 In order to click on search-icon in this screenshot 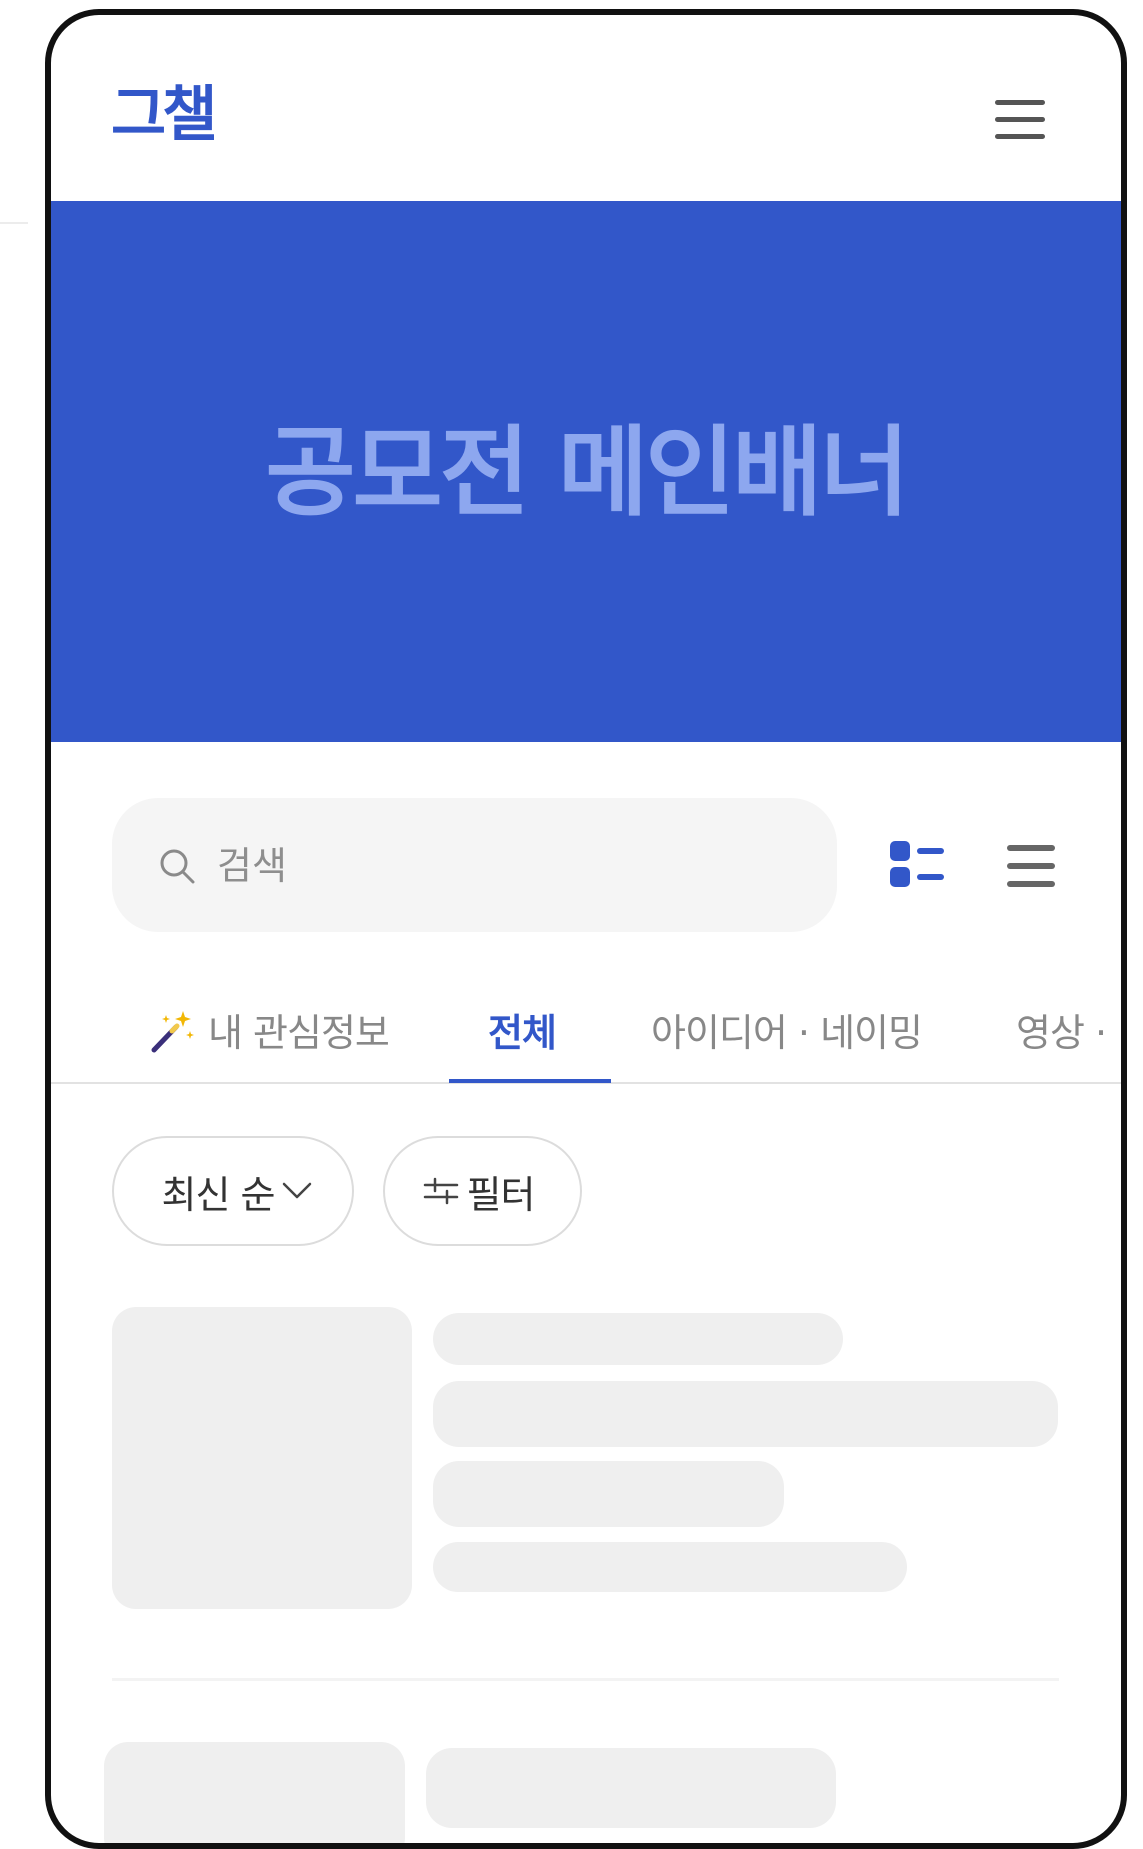, I will do `click(177, 866)`.